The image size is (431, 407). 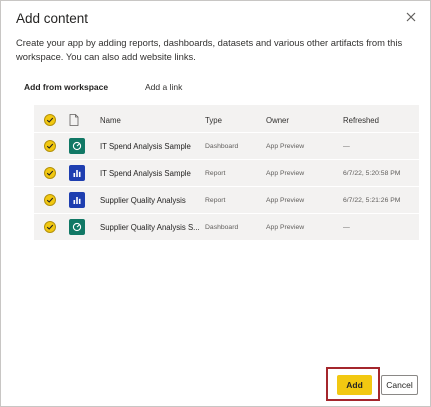 What do you see at coordinates (213, 120) in the screenshot?
I see `column-type: Type` at bounding box center [213, 120].